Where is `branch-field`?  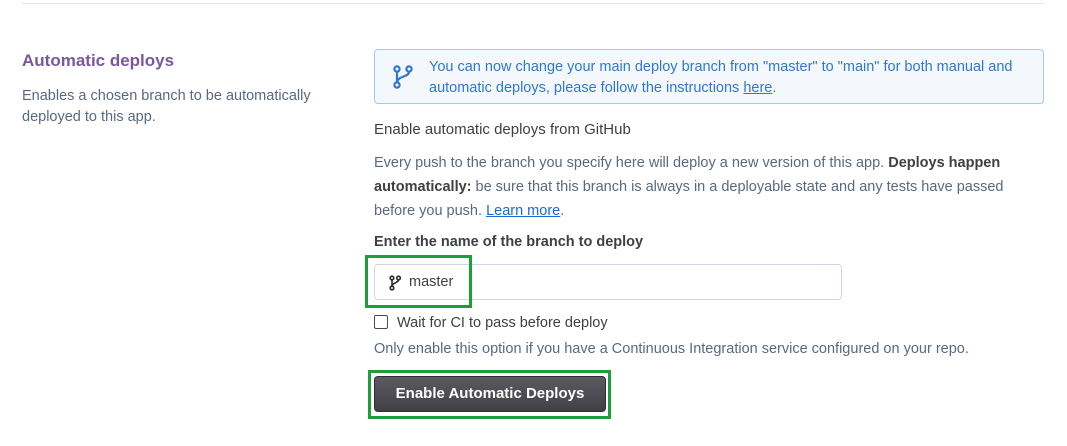
branch-field is located at coordinates (608, 282).